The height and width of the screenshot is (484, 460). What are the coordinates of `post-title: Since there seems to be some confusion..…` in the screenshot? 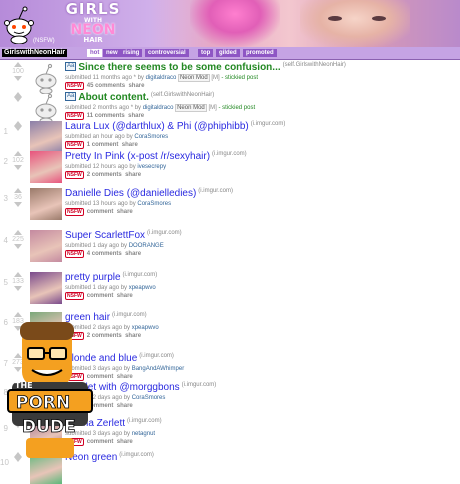 It's located at (179, 68).